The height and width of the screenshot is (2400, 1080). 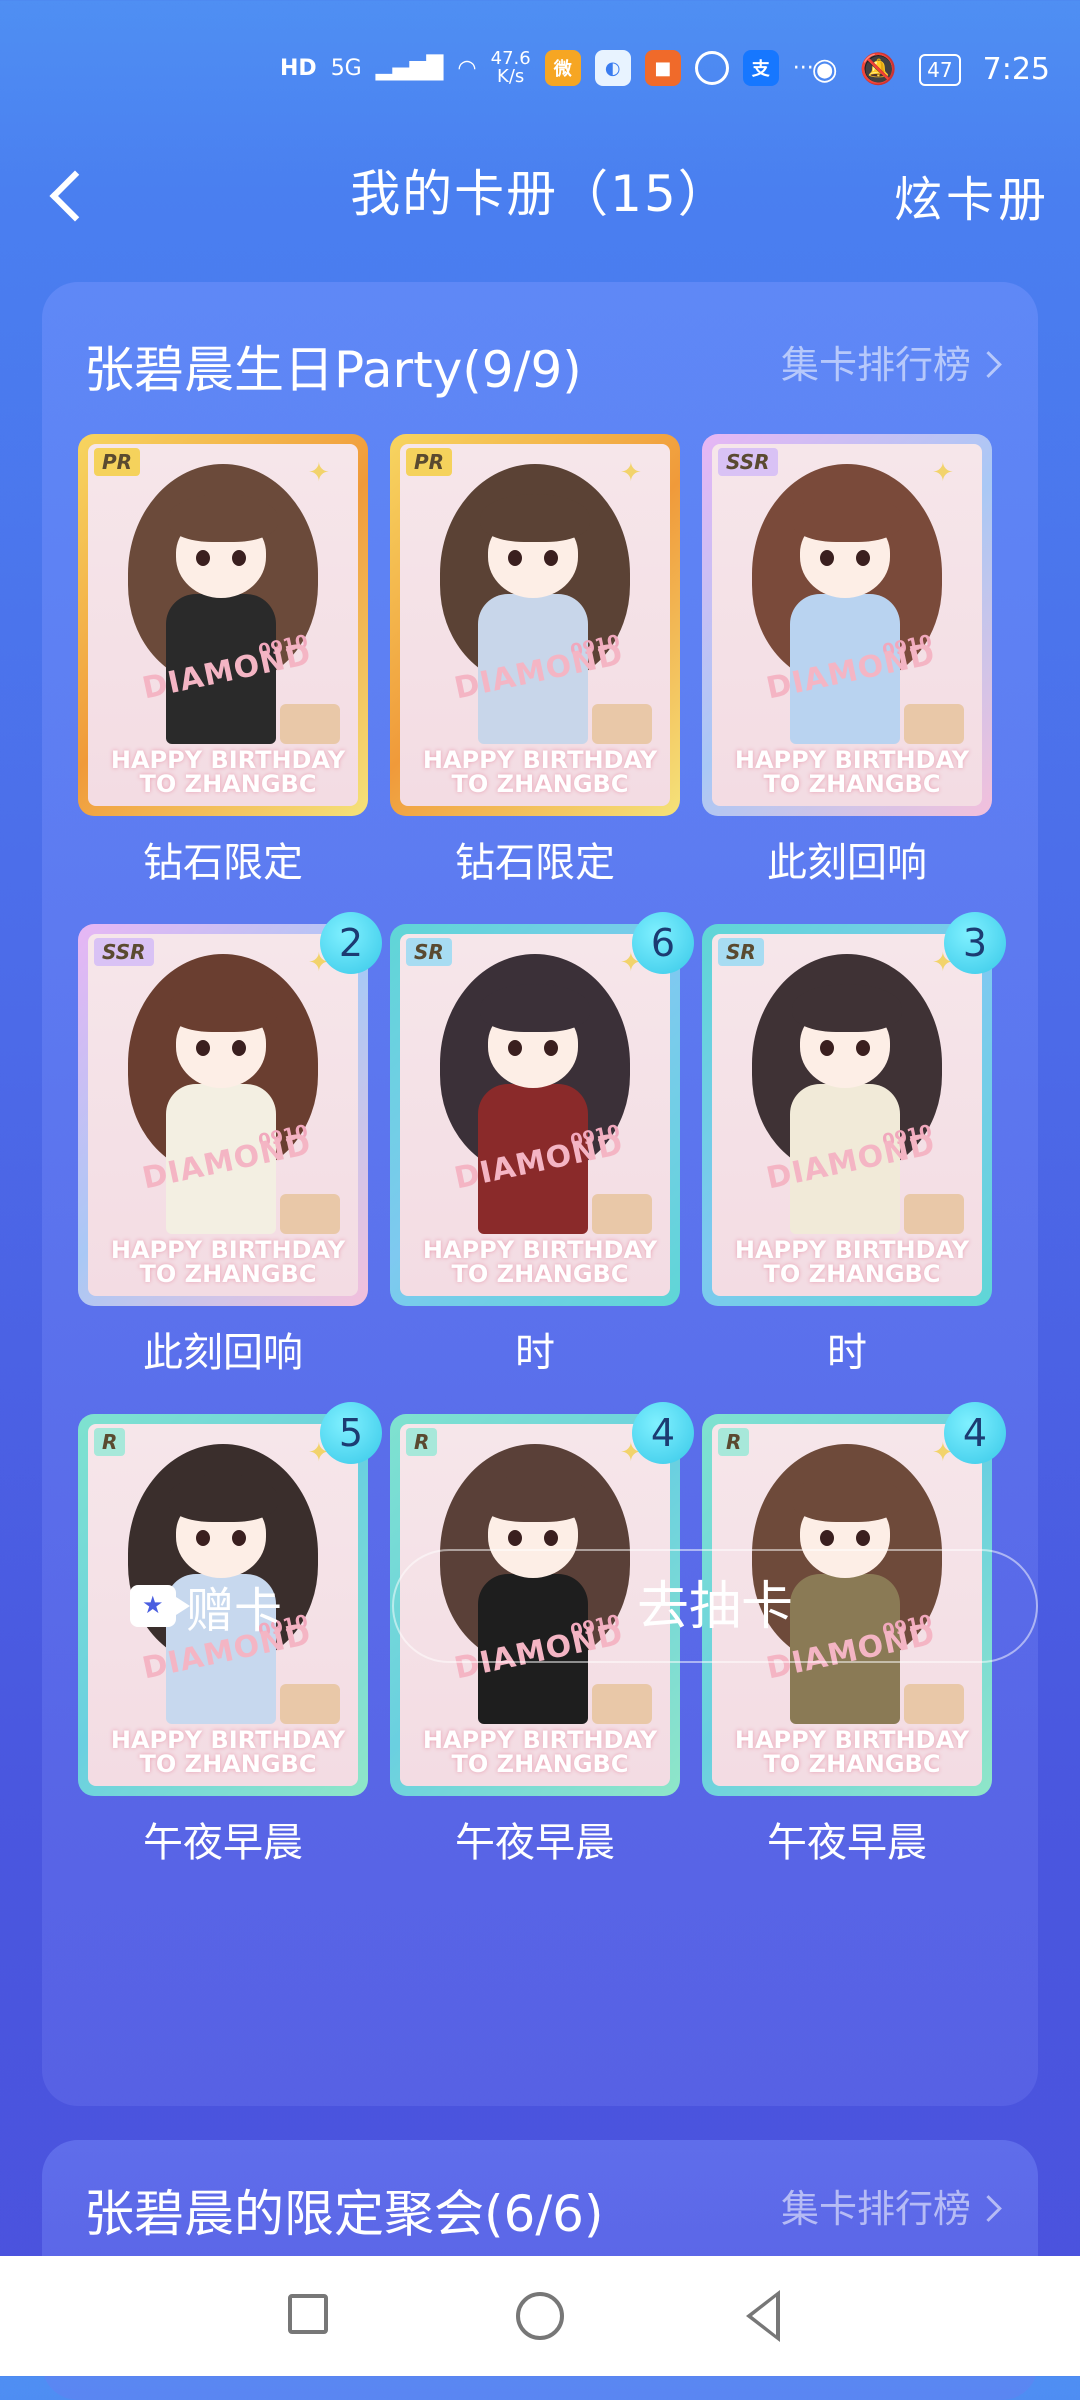 I want to click on signal-bars-icon: ▂▄▆█, so click(x=409, y=68).